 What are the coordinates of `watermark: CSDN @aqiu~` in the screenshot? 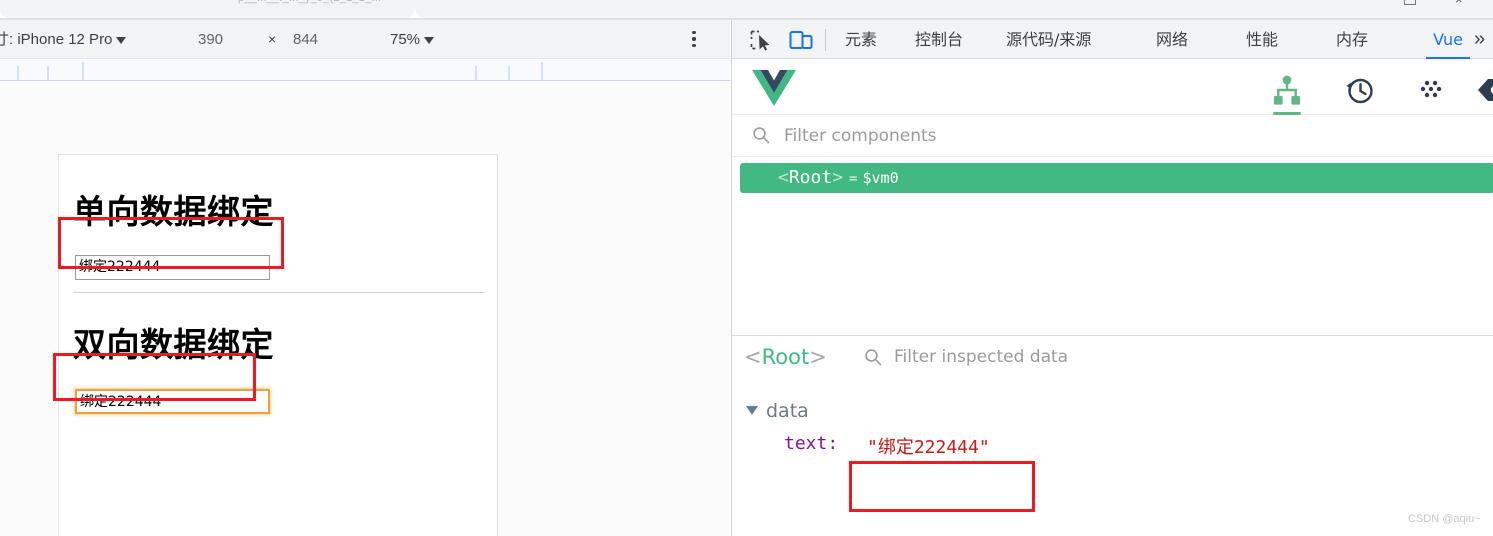 It's located at (1444, 519).